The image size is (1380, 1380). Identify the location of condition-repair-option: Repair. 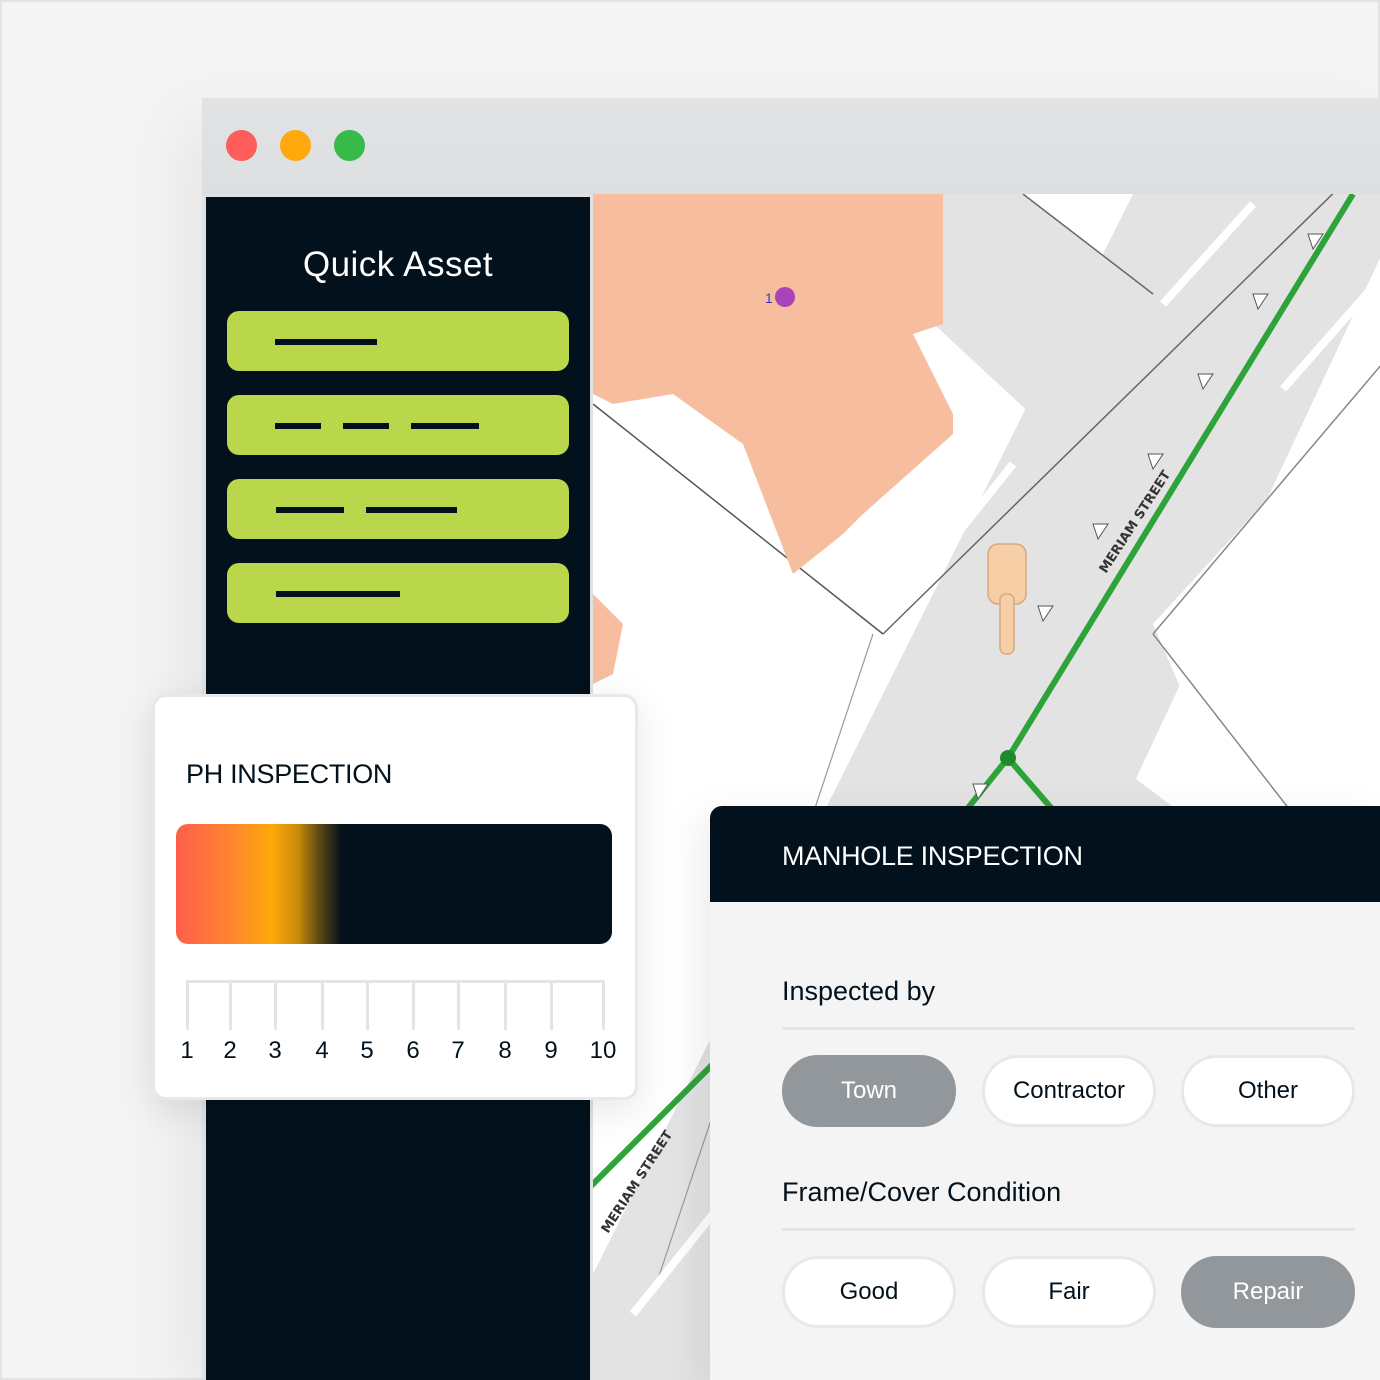
(1268, 1292).